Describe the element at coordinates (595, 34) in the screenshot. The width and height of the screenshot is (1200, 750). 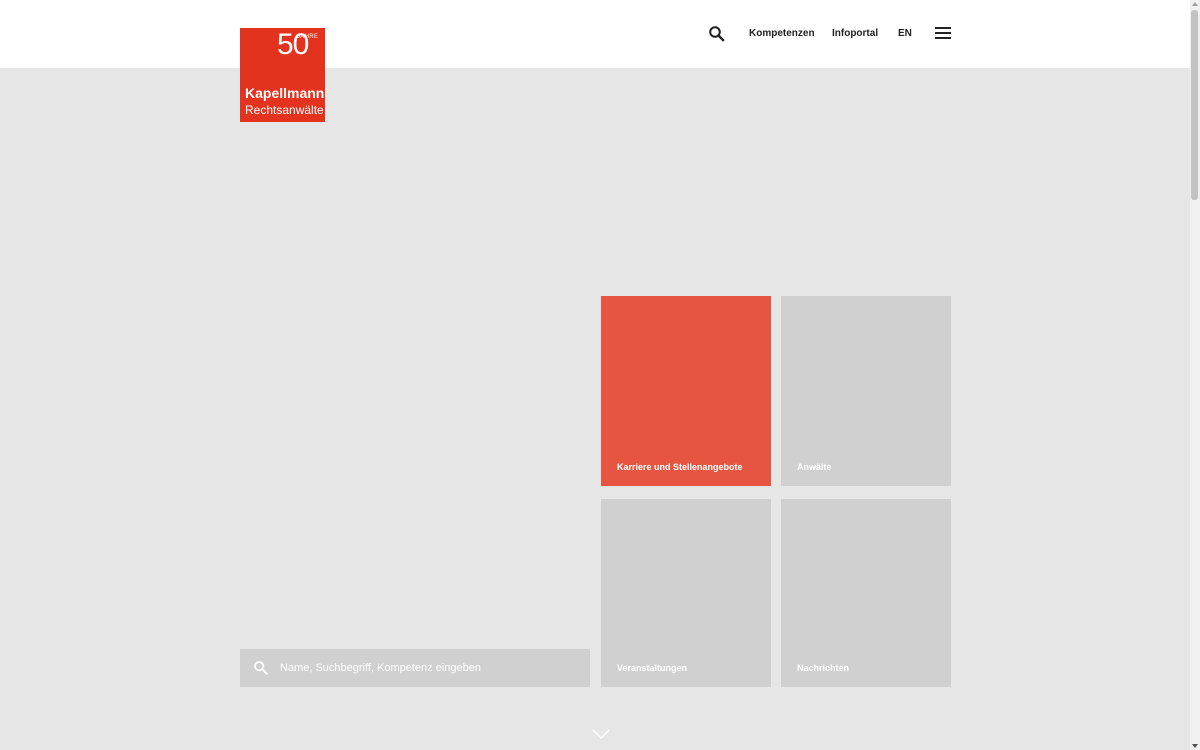
I see `site-header: Kompetenzen Infoportal EN` at that location.